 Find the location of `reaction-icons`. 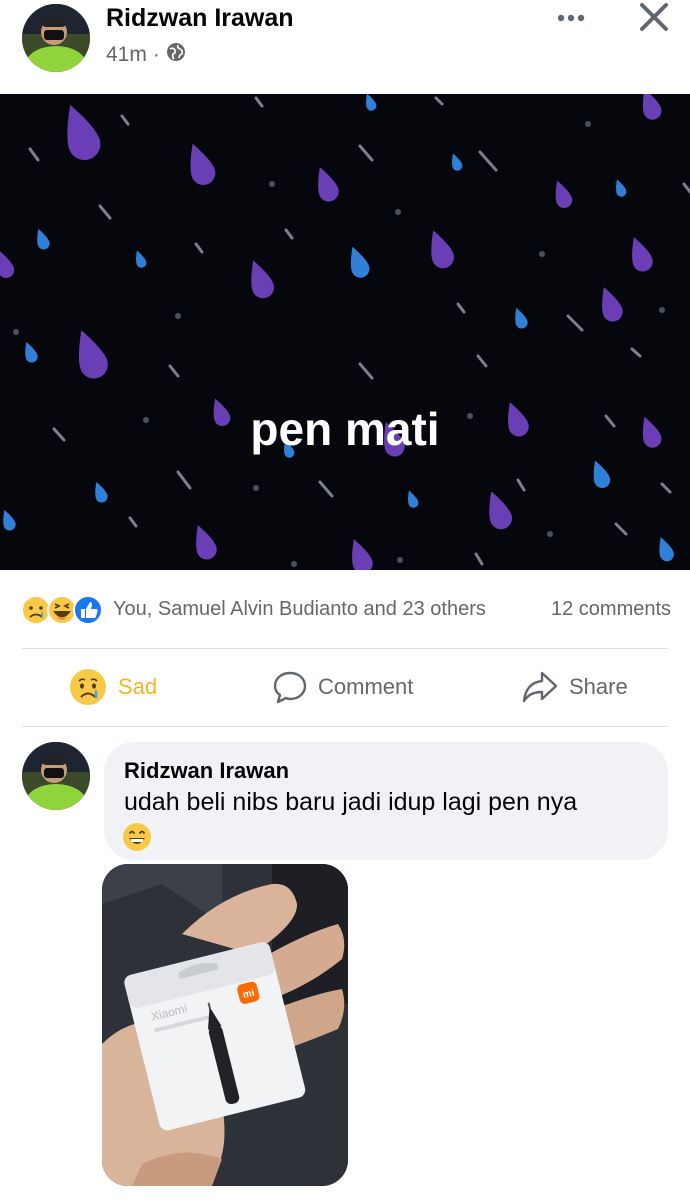

reaction-icons is located at coordinates (64, 610).